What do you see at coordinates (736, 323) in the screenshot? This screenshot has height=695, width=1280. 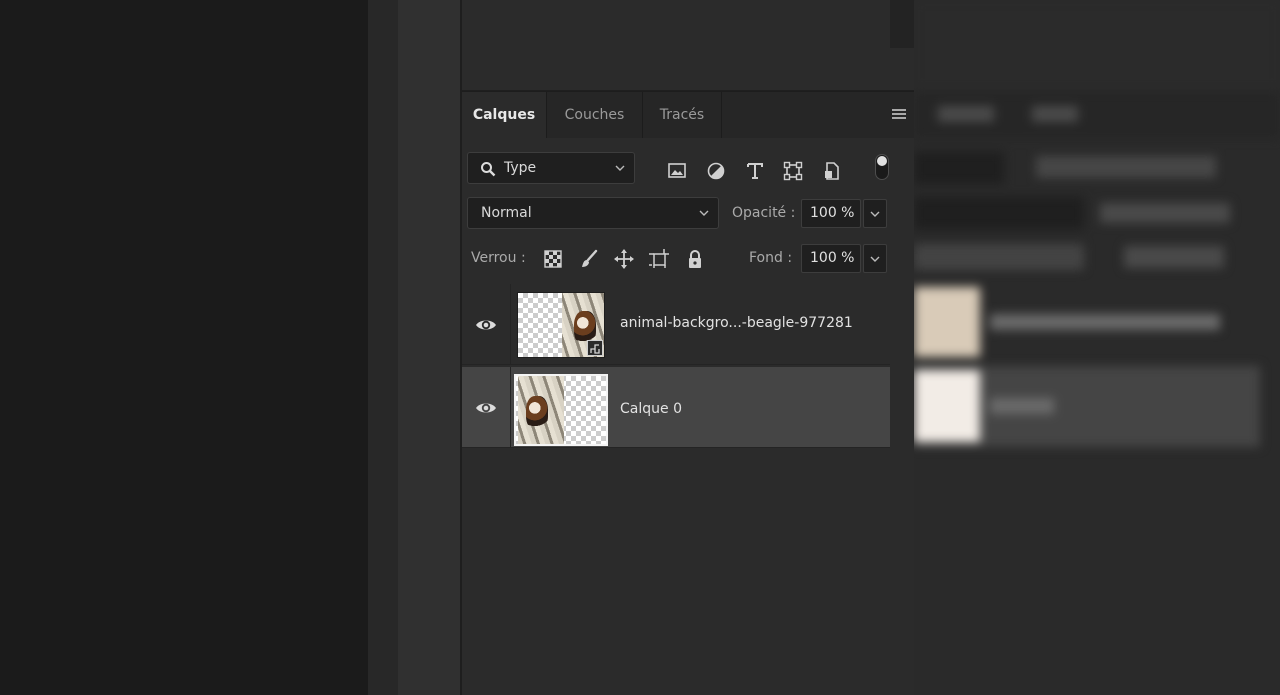 I see `layer-name: animal-backgro...-beagle-977281` at bounding box center [736, 323].